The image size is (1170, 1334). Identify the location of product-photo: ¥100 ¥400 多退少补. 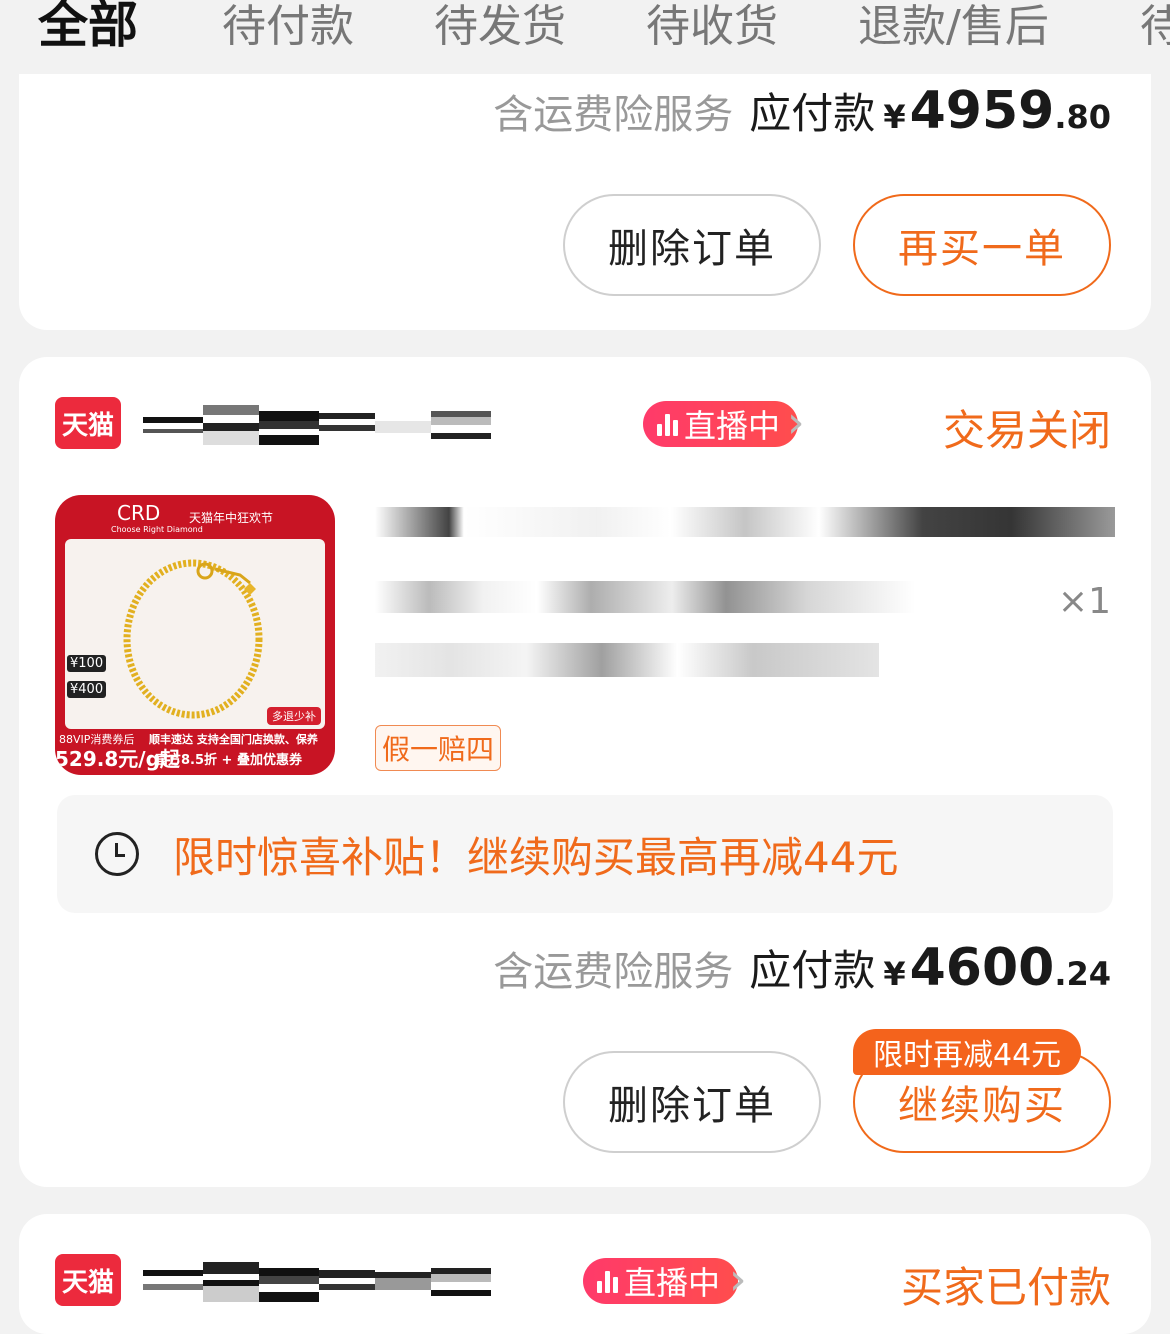
(195, 634).